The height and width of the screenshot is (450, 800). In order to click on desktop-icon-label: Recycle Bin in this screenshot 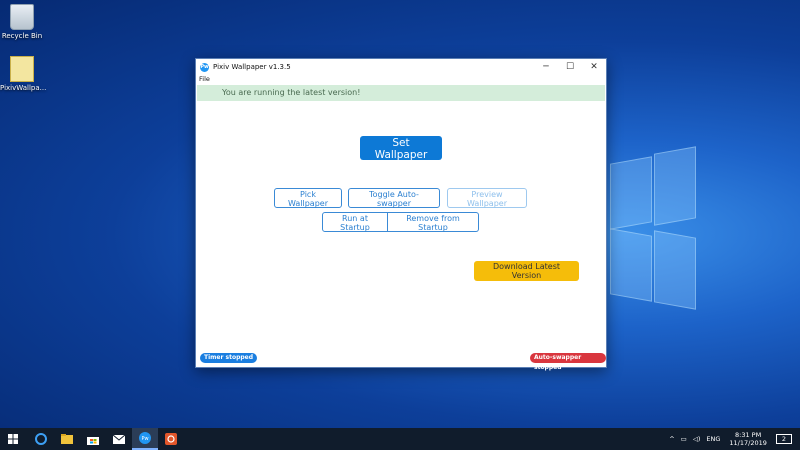, I will do `click(22, 36)`.